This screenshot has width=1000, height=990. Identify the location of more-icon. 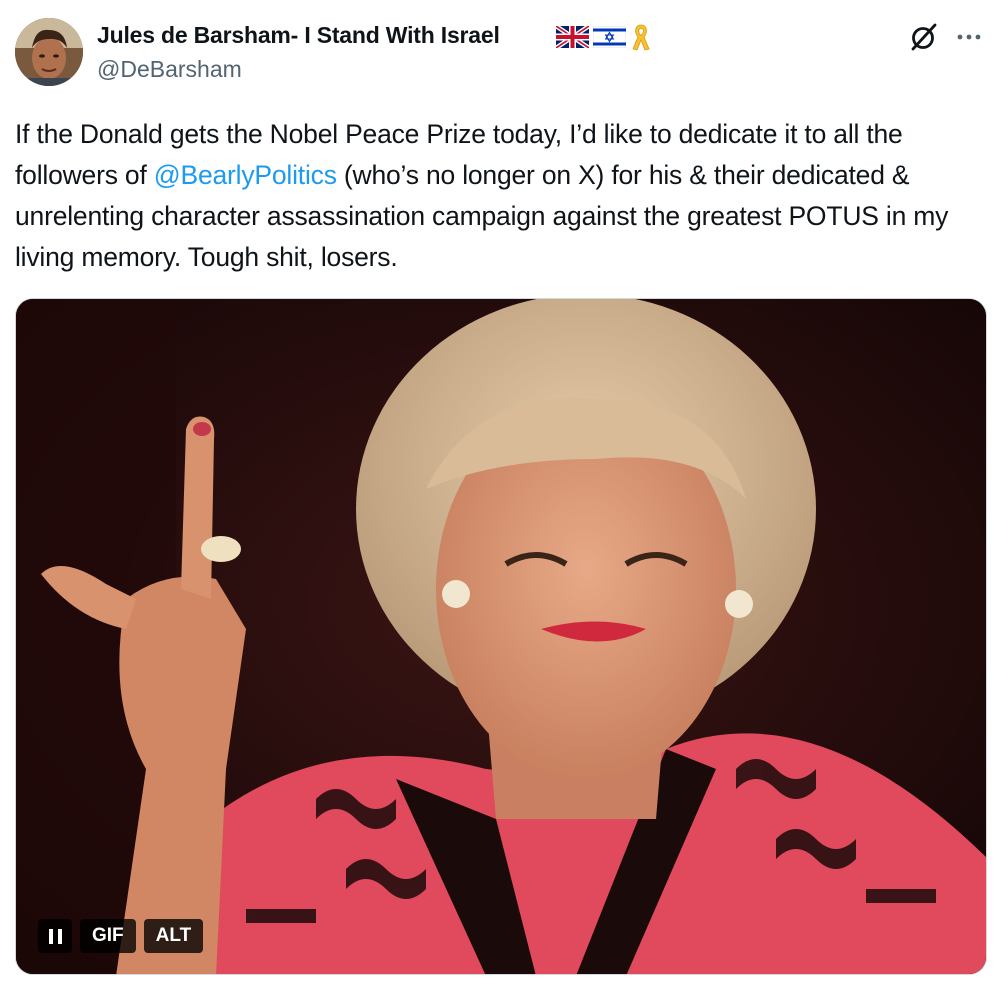
(969, 37).